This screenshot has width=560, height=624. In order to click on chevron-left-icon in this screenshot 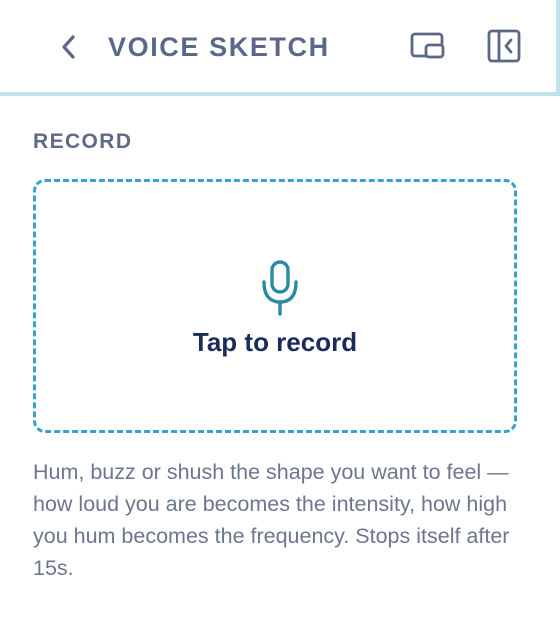, I will do `click(68, 47)`.